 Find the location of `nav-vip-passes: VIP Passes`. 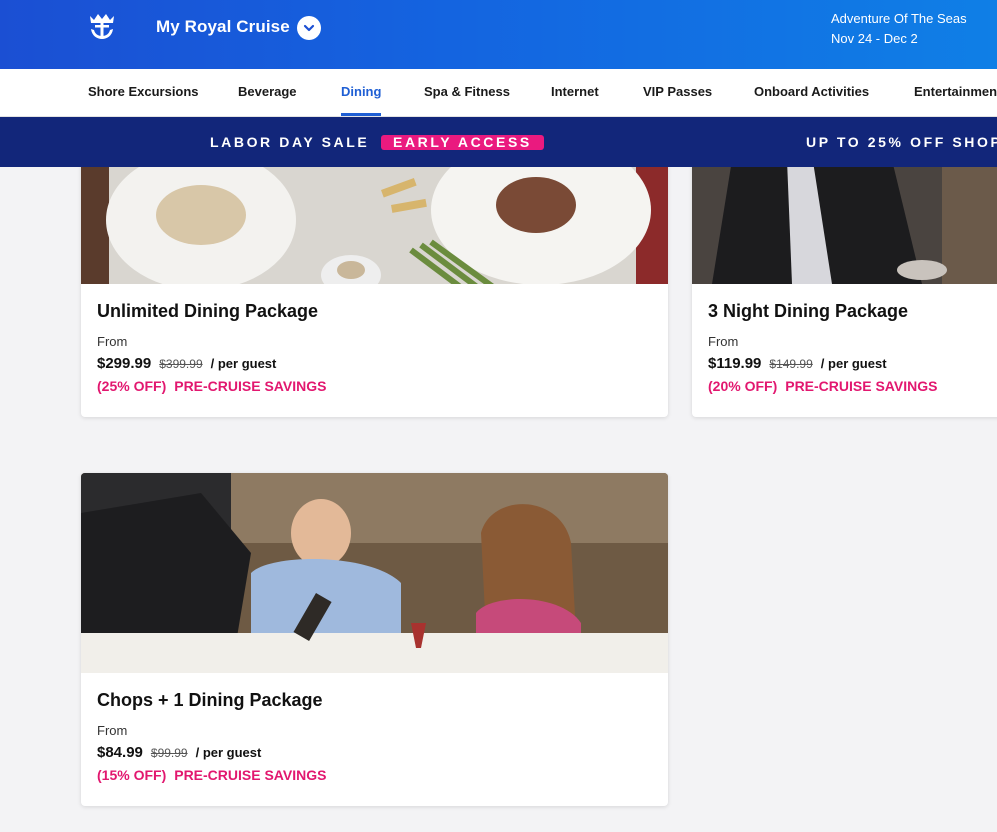

nav-vip-passes: VIP Passes is located at coordinates (677, 92).